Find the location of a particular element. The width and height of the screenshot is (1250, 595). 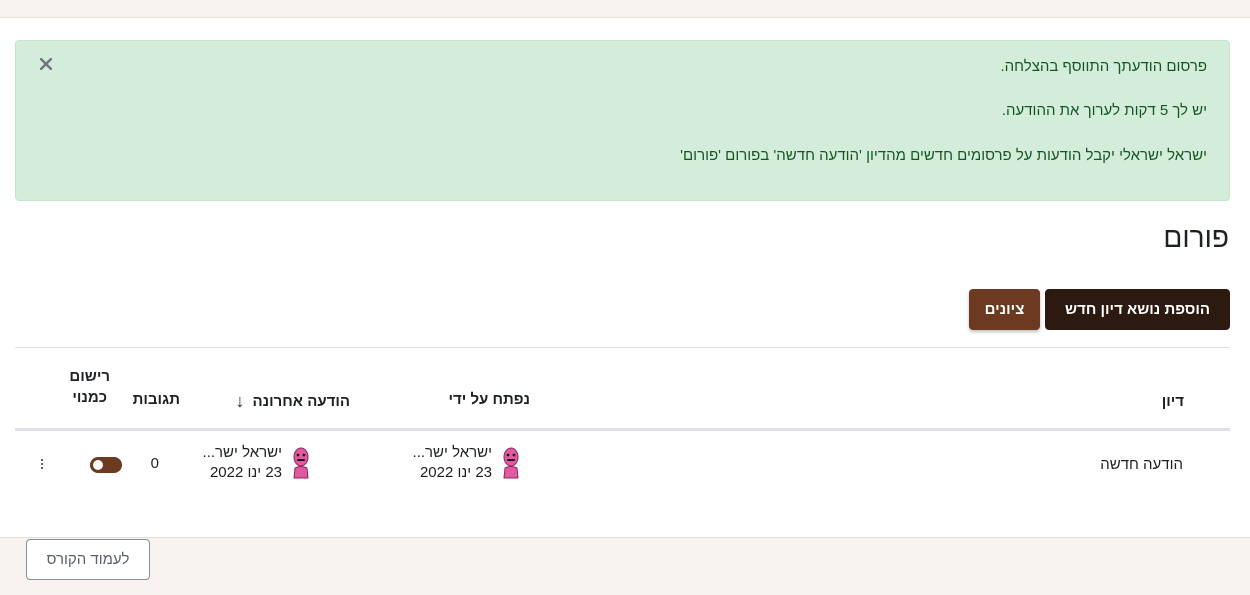

top-strip is located at coordinates (625, 9).